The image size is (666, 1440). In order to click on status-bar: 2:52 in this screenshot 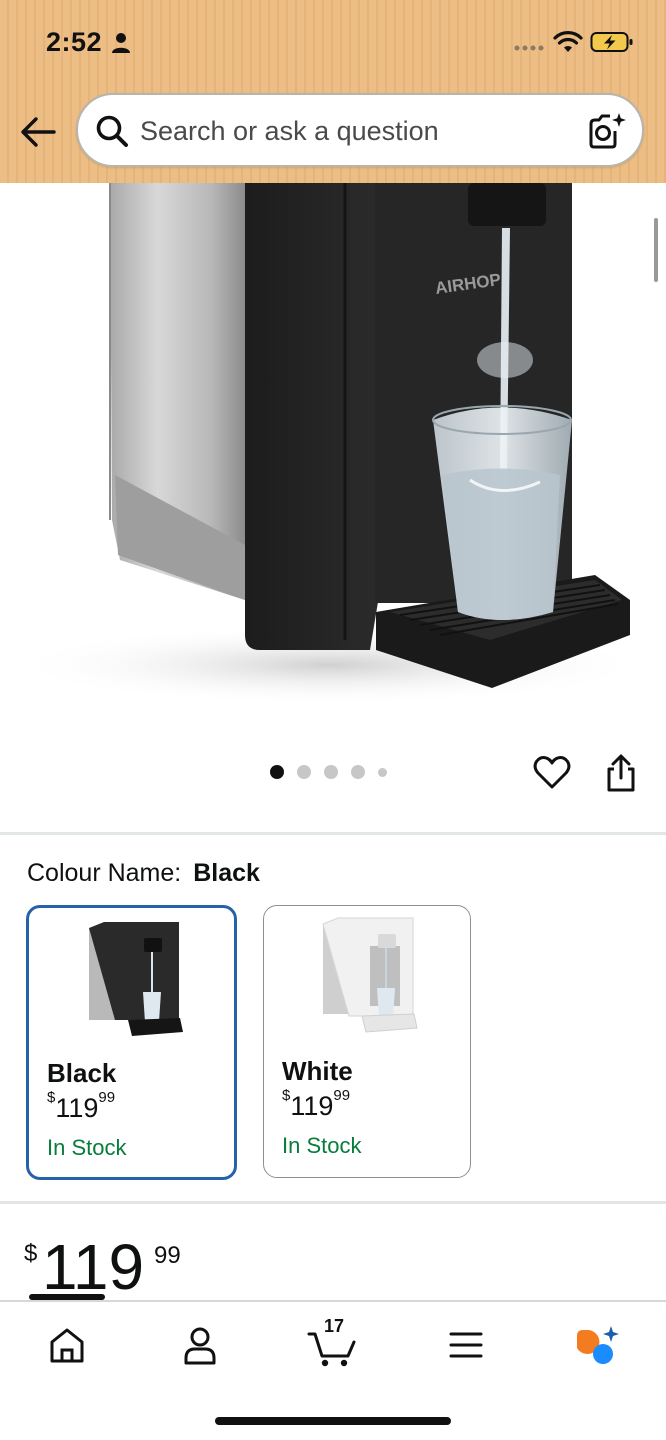, I will do `click(333, 43)`.